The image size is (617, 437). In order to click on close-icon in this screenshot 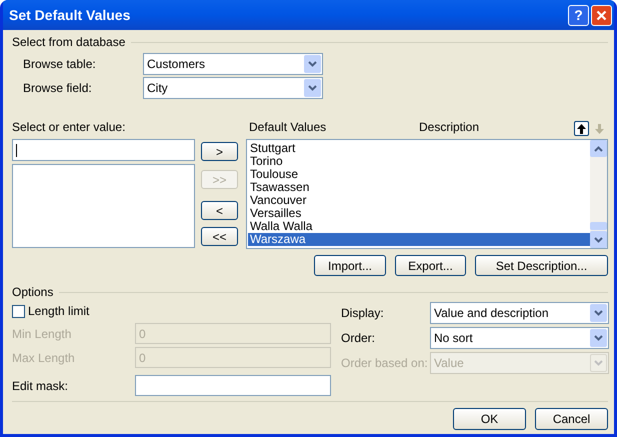, I will do `click(601, 15)`.